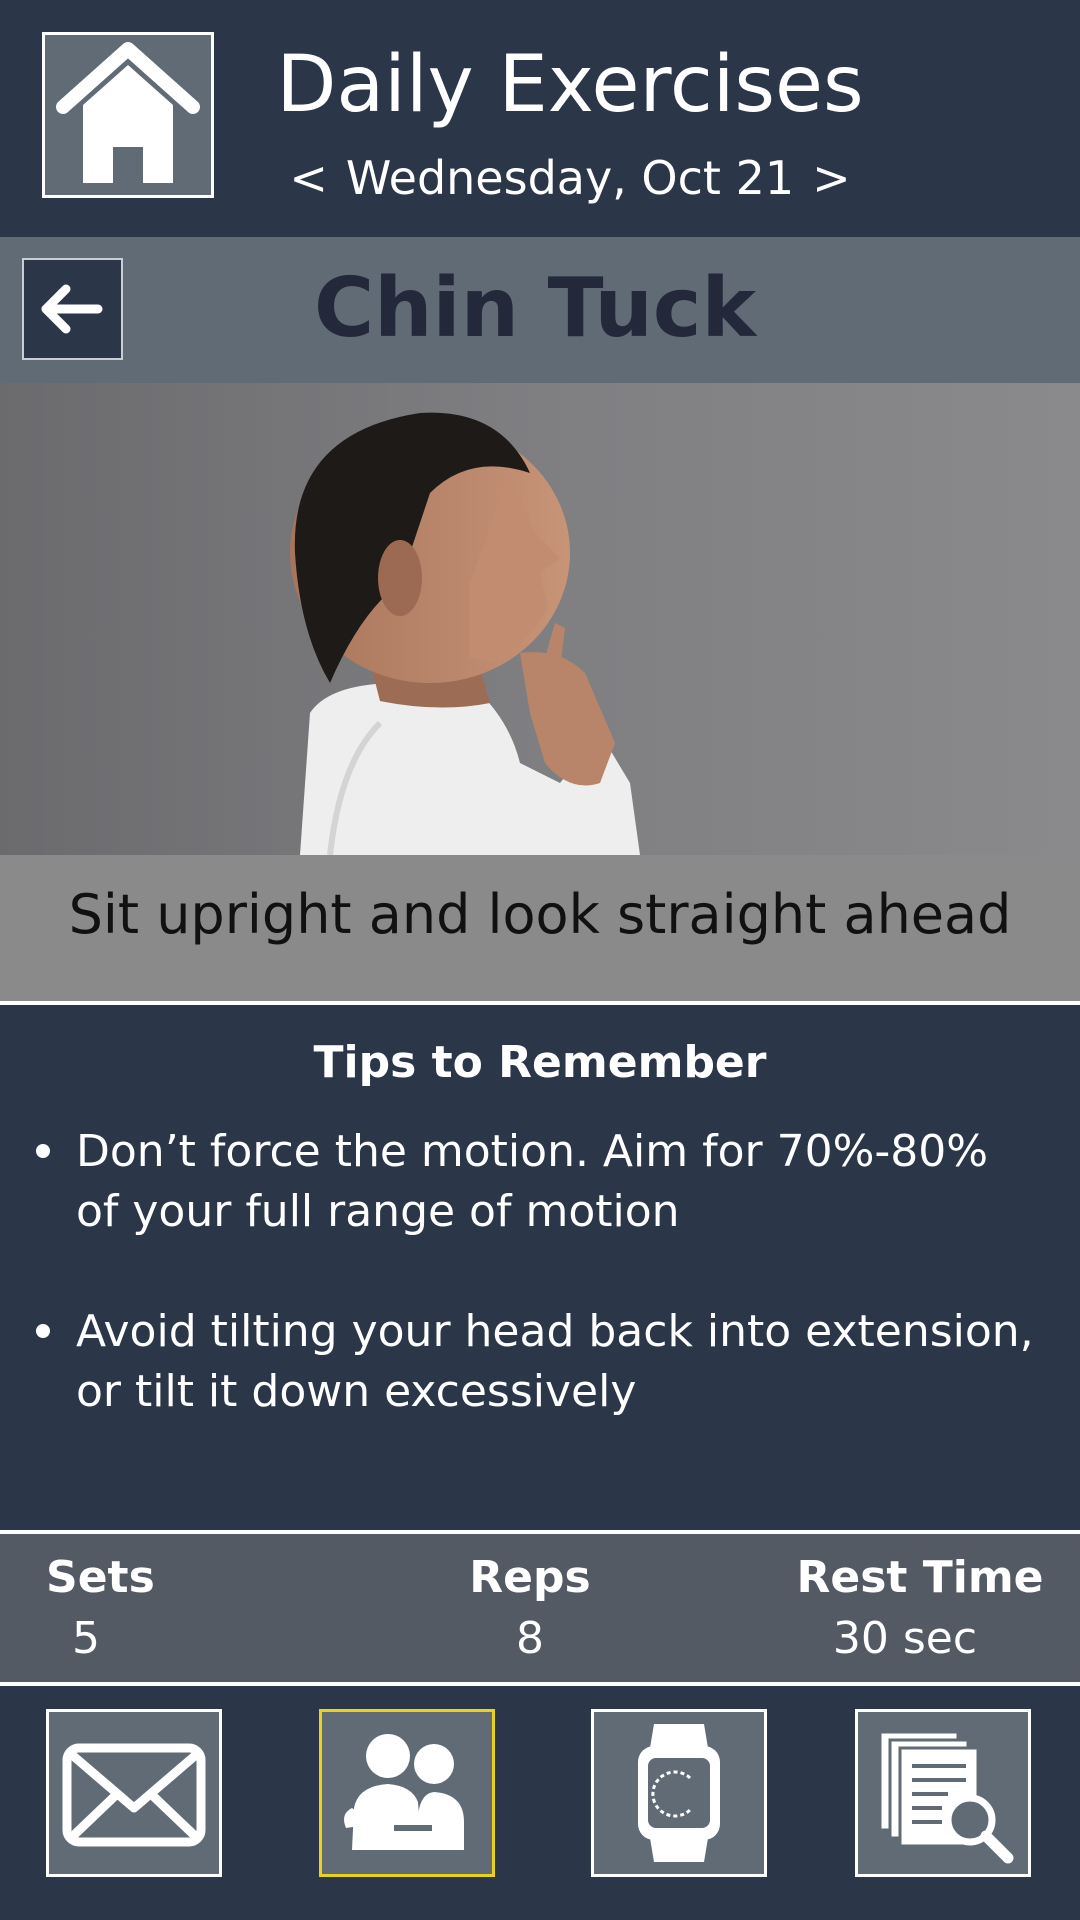 The width and height of the screenshot is (1080, 1920). I want to click on home-icon, so click(128, 112).